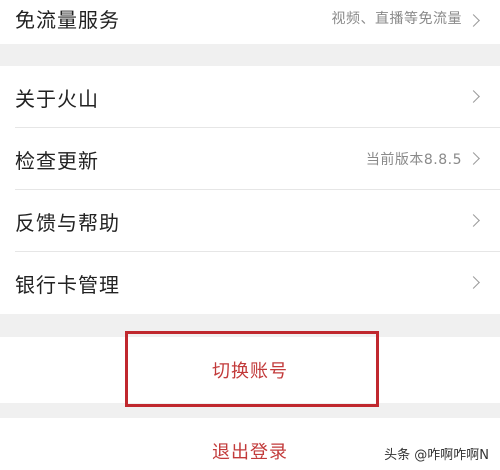 The width and height of the screenshot is (500, 470). What do you see at coordinates (396, 19) in the screenshot?
I see `menu-item-value: 视频、直播等免流量` at bounding box center [396, 19].